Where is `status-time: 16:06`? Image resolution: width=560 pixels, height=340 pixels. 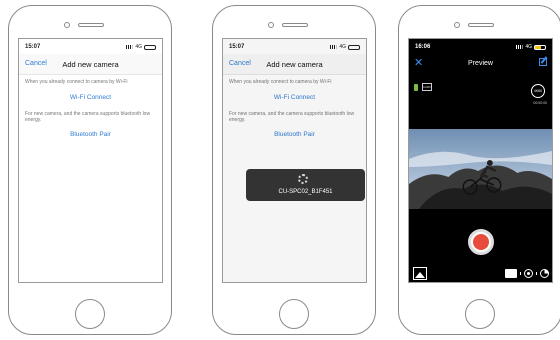
status-time: 16:06 is located at coordinates (423, 47).